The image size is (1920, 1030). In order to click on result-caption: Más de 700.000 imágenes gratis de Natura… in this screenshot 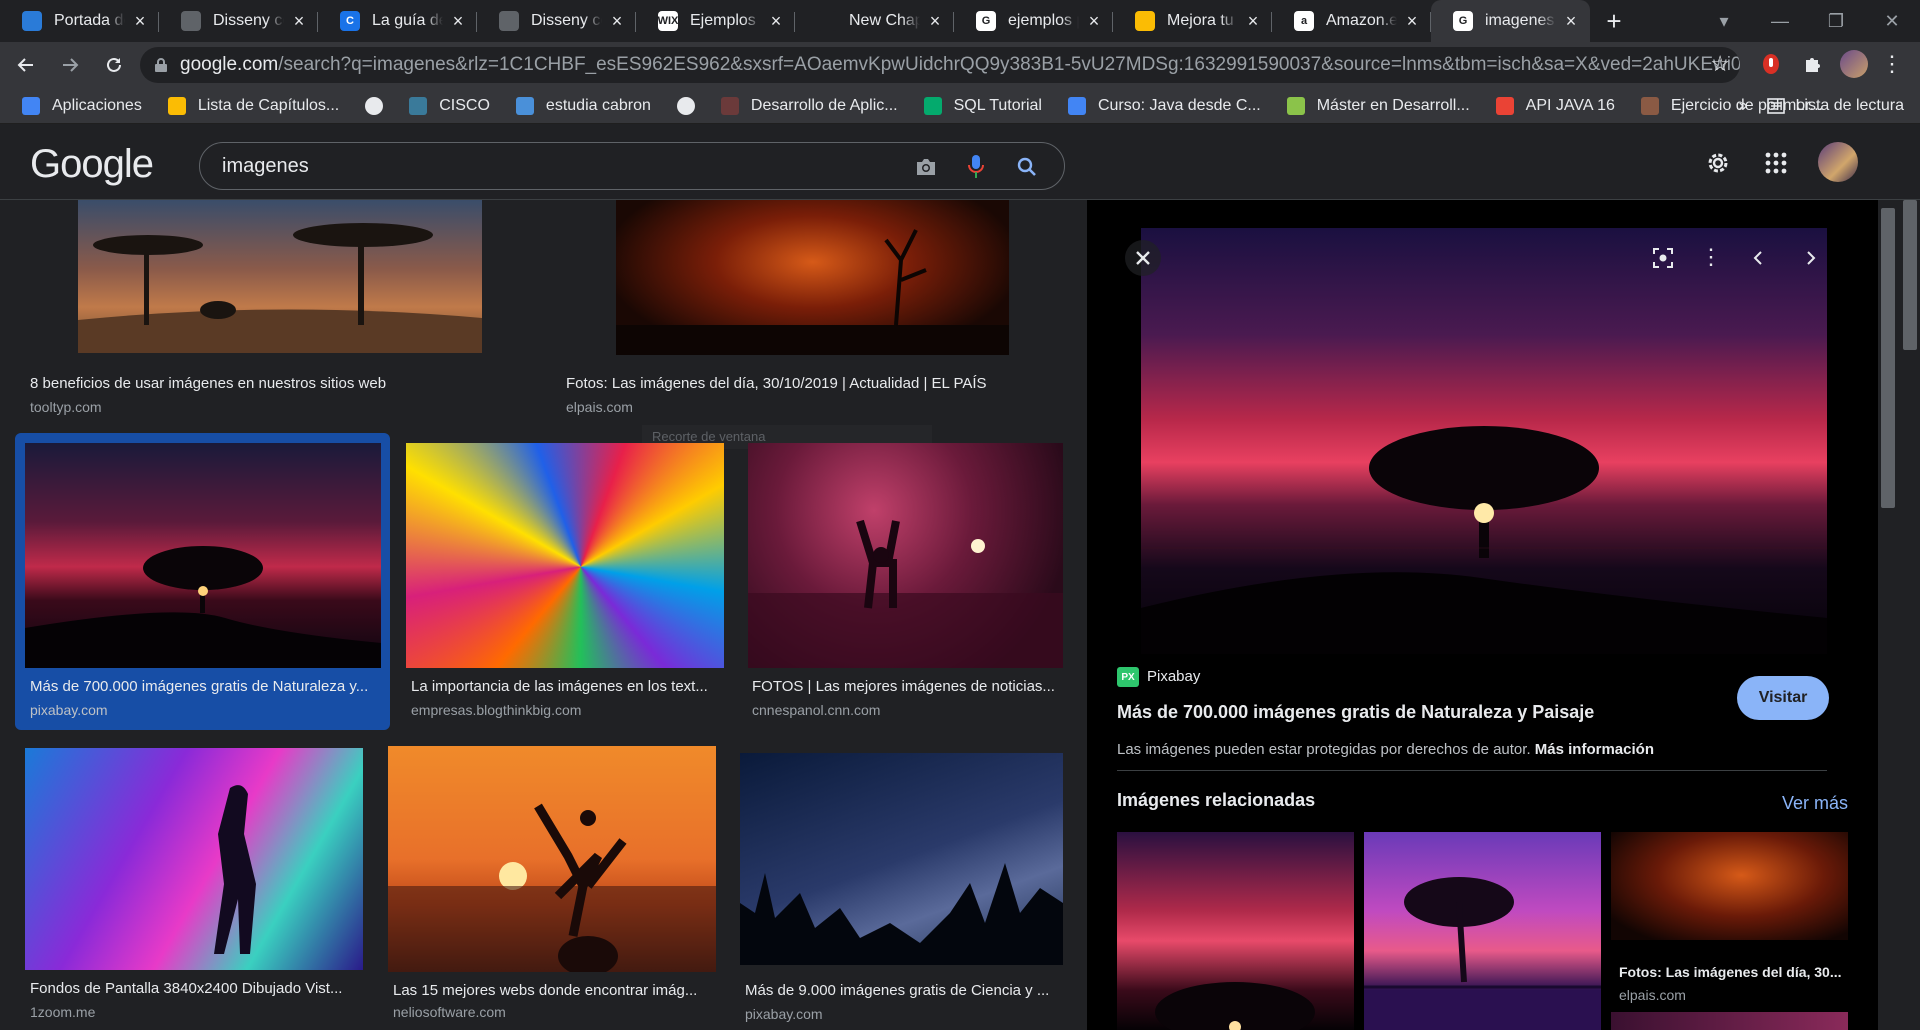, I will do `click(205, 686)`.